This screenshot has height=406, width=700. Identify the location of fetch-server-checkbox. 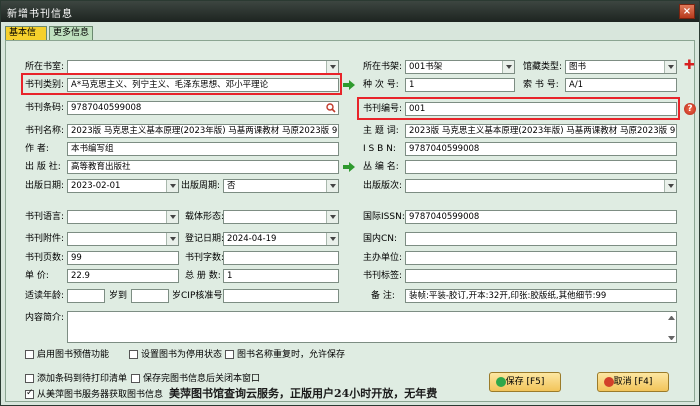
(29, 393).